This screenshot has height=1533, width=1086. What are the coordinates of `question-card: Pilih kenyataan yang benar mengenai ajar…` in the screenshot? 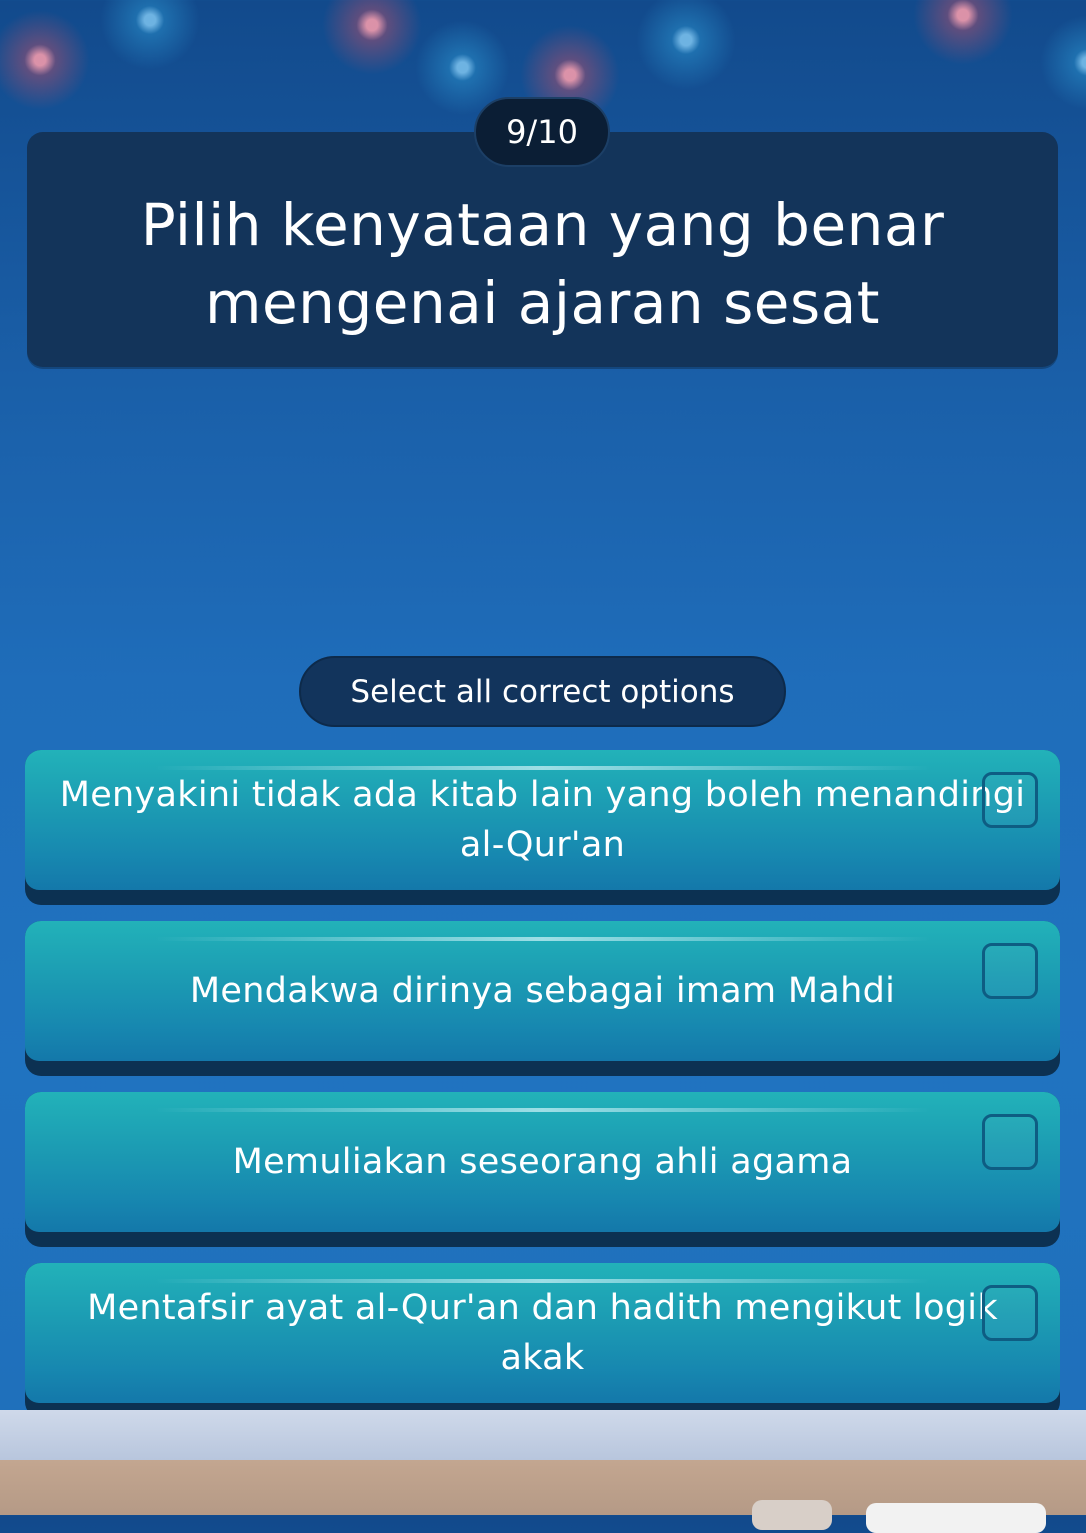 It's located at (542, 249).